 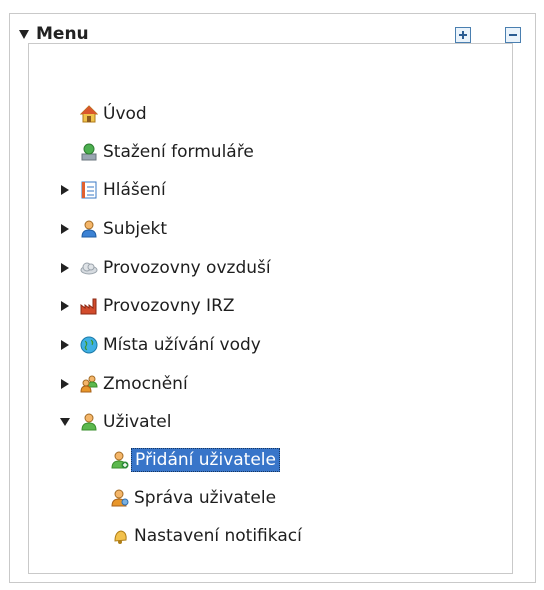 I want to click on user-add-icon, so click(x=120, y=460).